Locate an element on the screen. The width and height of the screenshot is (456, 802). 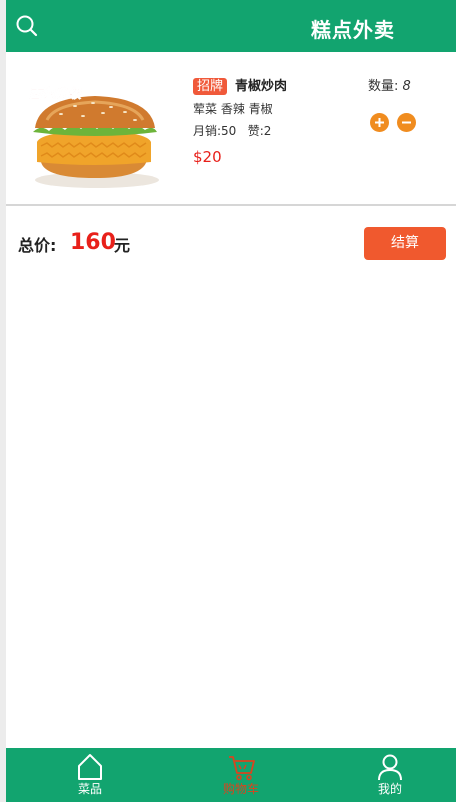
app-header: 糕点外卖 is located at coordinates (231, 26).